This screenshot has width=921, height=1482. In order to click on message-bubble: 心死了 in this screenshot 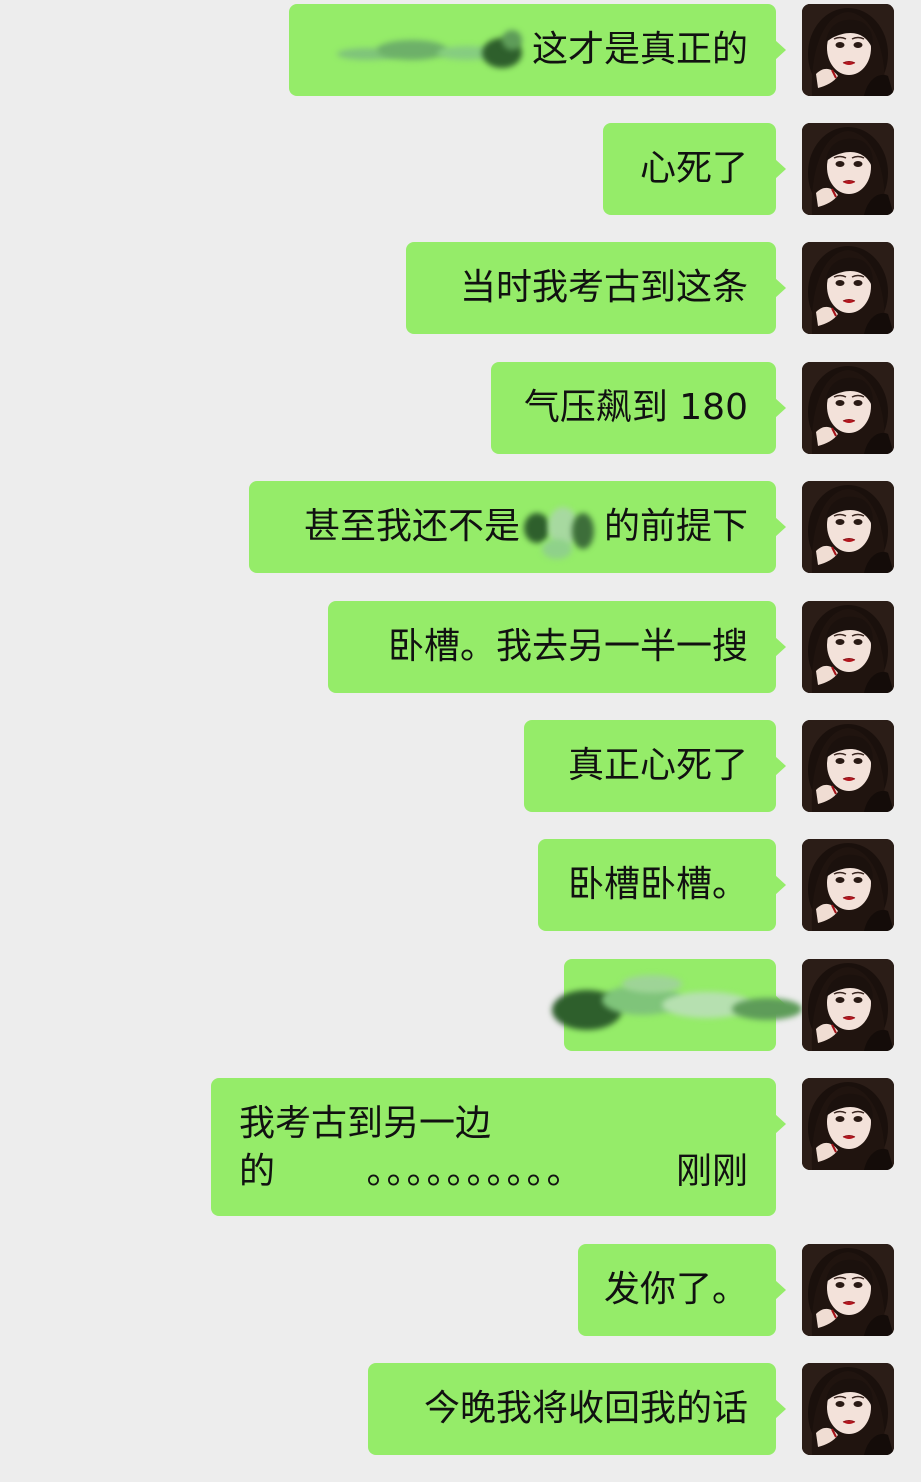, I will do `click(694, 169)`.